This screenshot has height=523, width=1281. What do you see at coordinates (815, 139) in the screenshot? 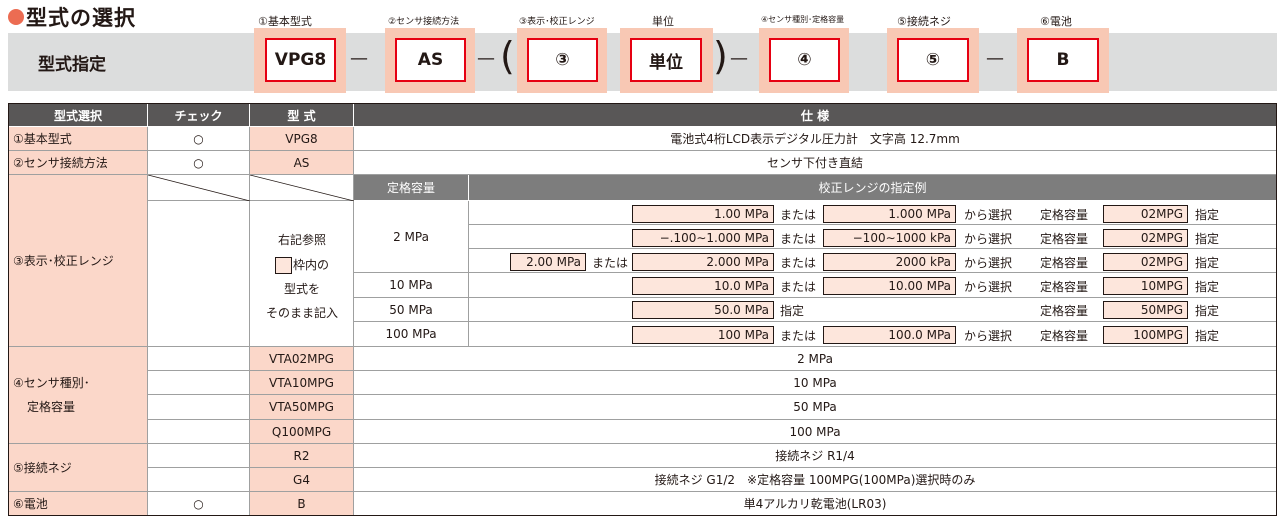
I see `spec-basic: 電池式4桁LCD表示デジタル圧力計 文字高 12.7mm` at bounding box center [815, 139].